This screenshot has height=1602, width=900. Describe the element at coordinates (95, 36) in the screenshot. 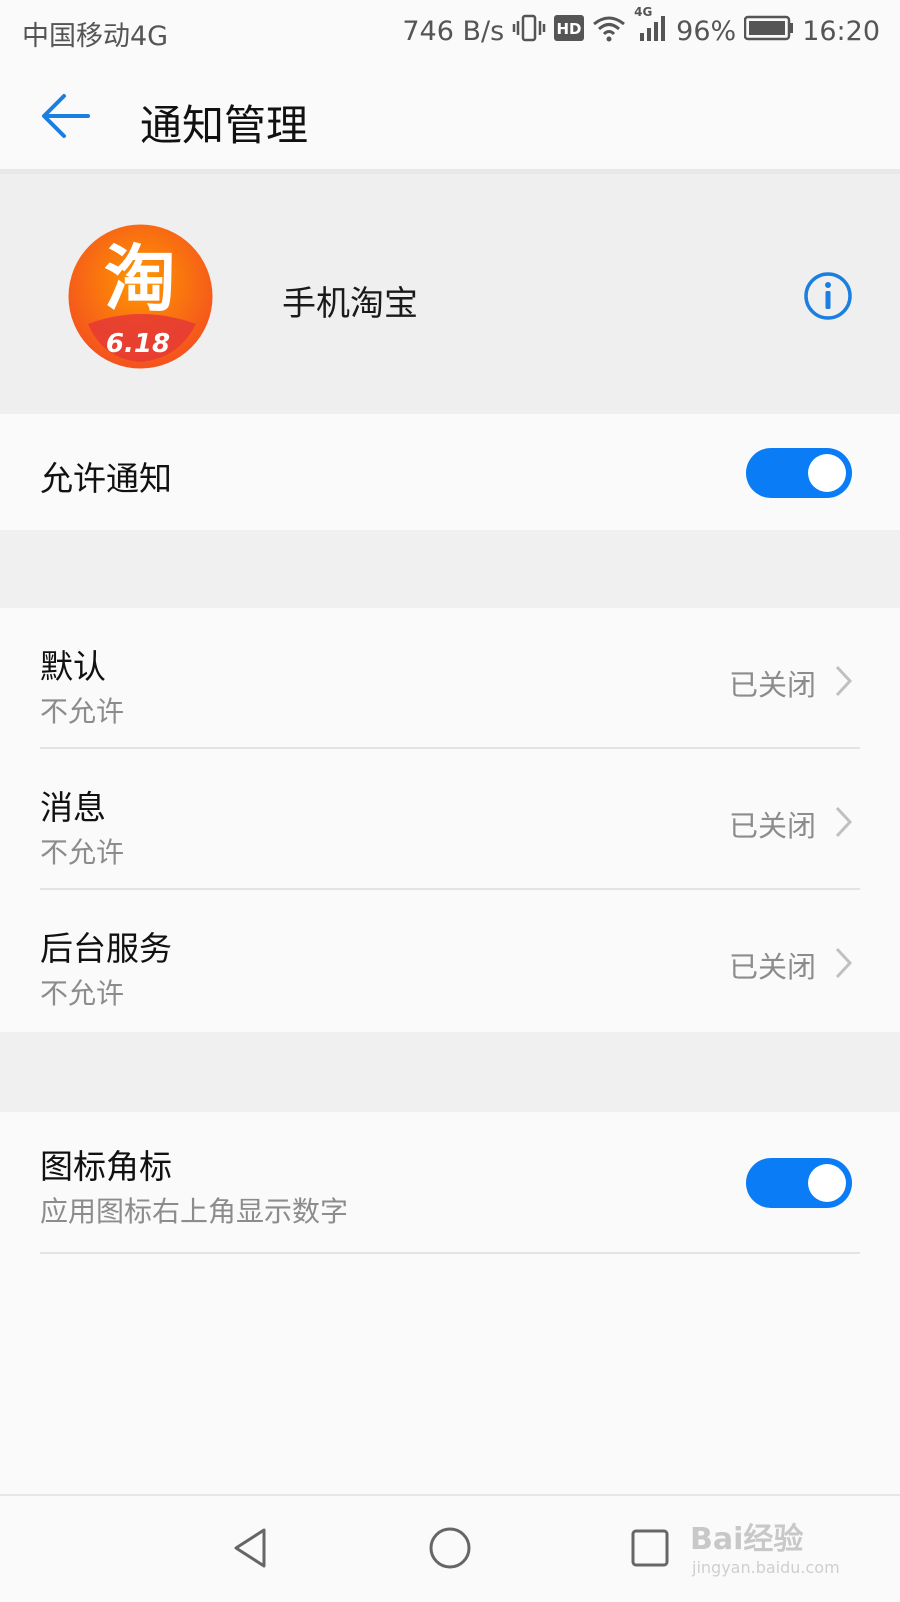

I see `carrier-label: 中国移动4G` at that location.